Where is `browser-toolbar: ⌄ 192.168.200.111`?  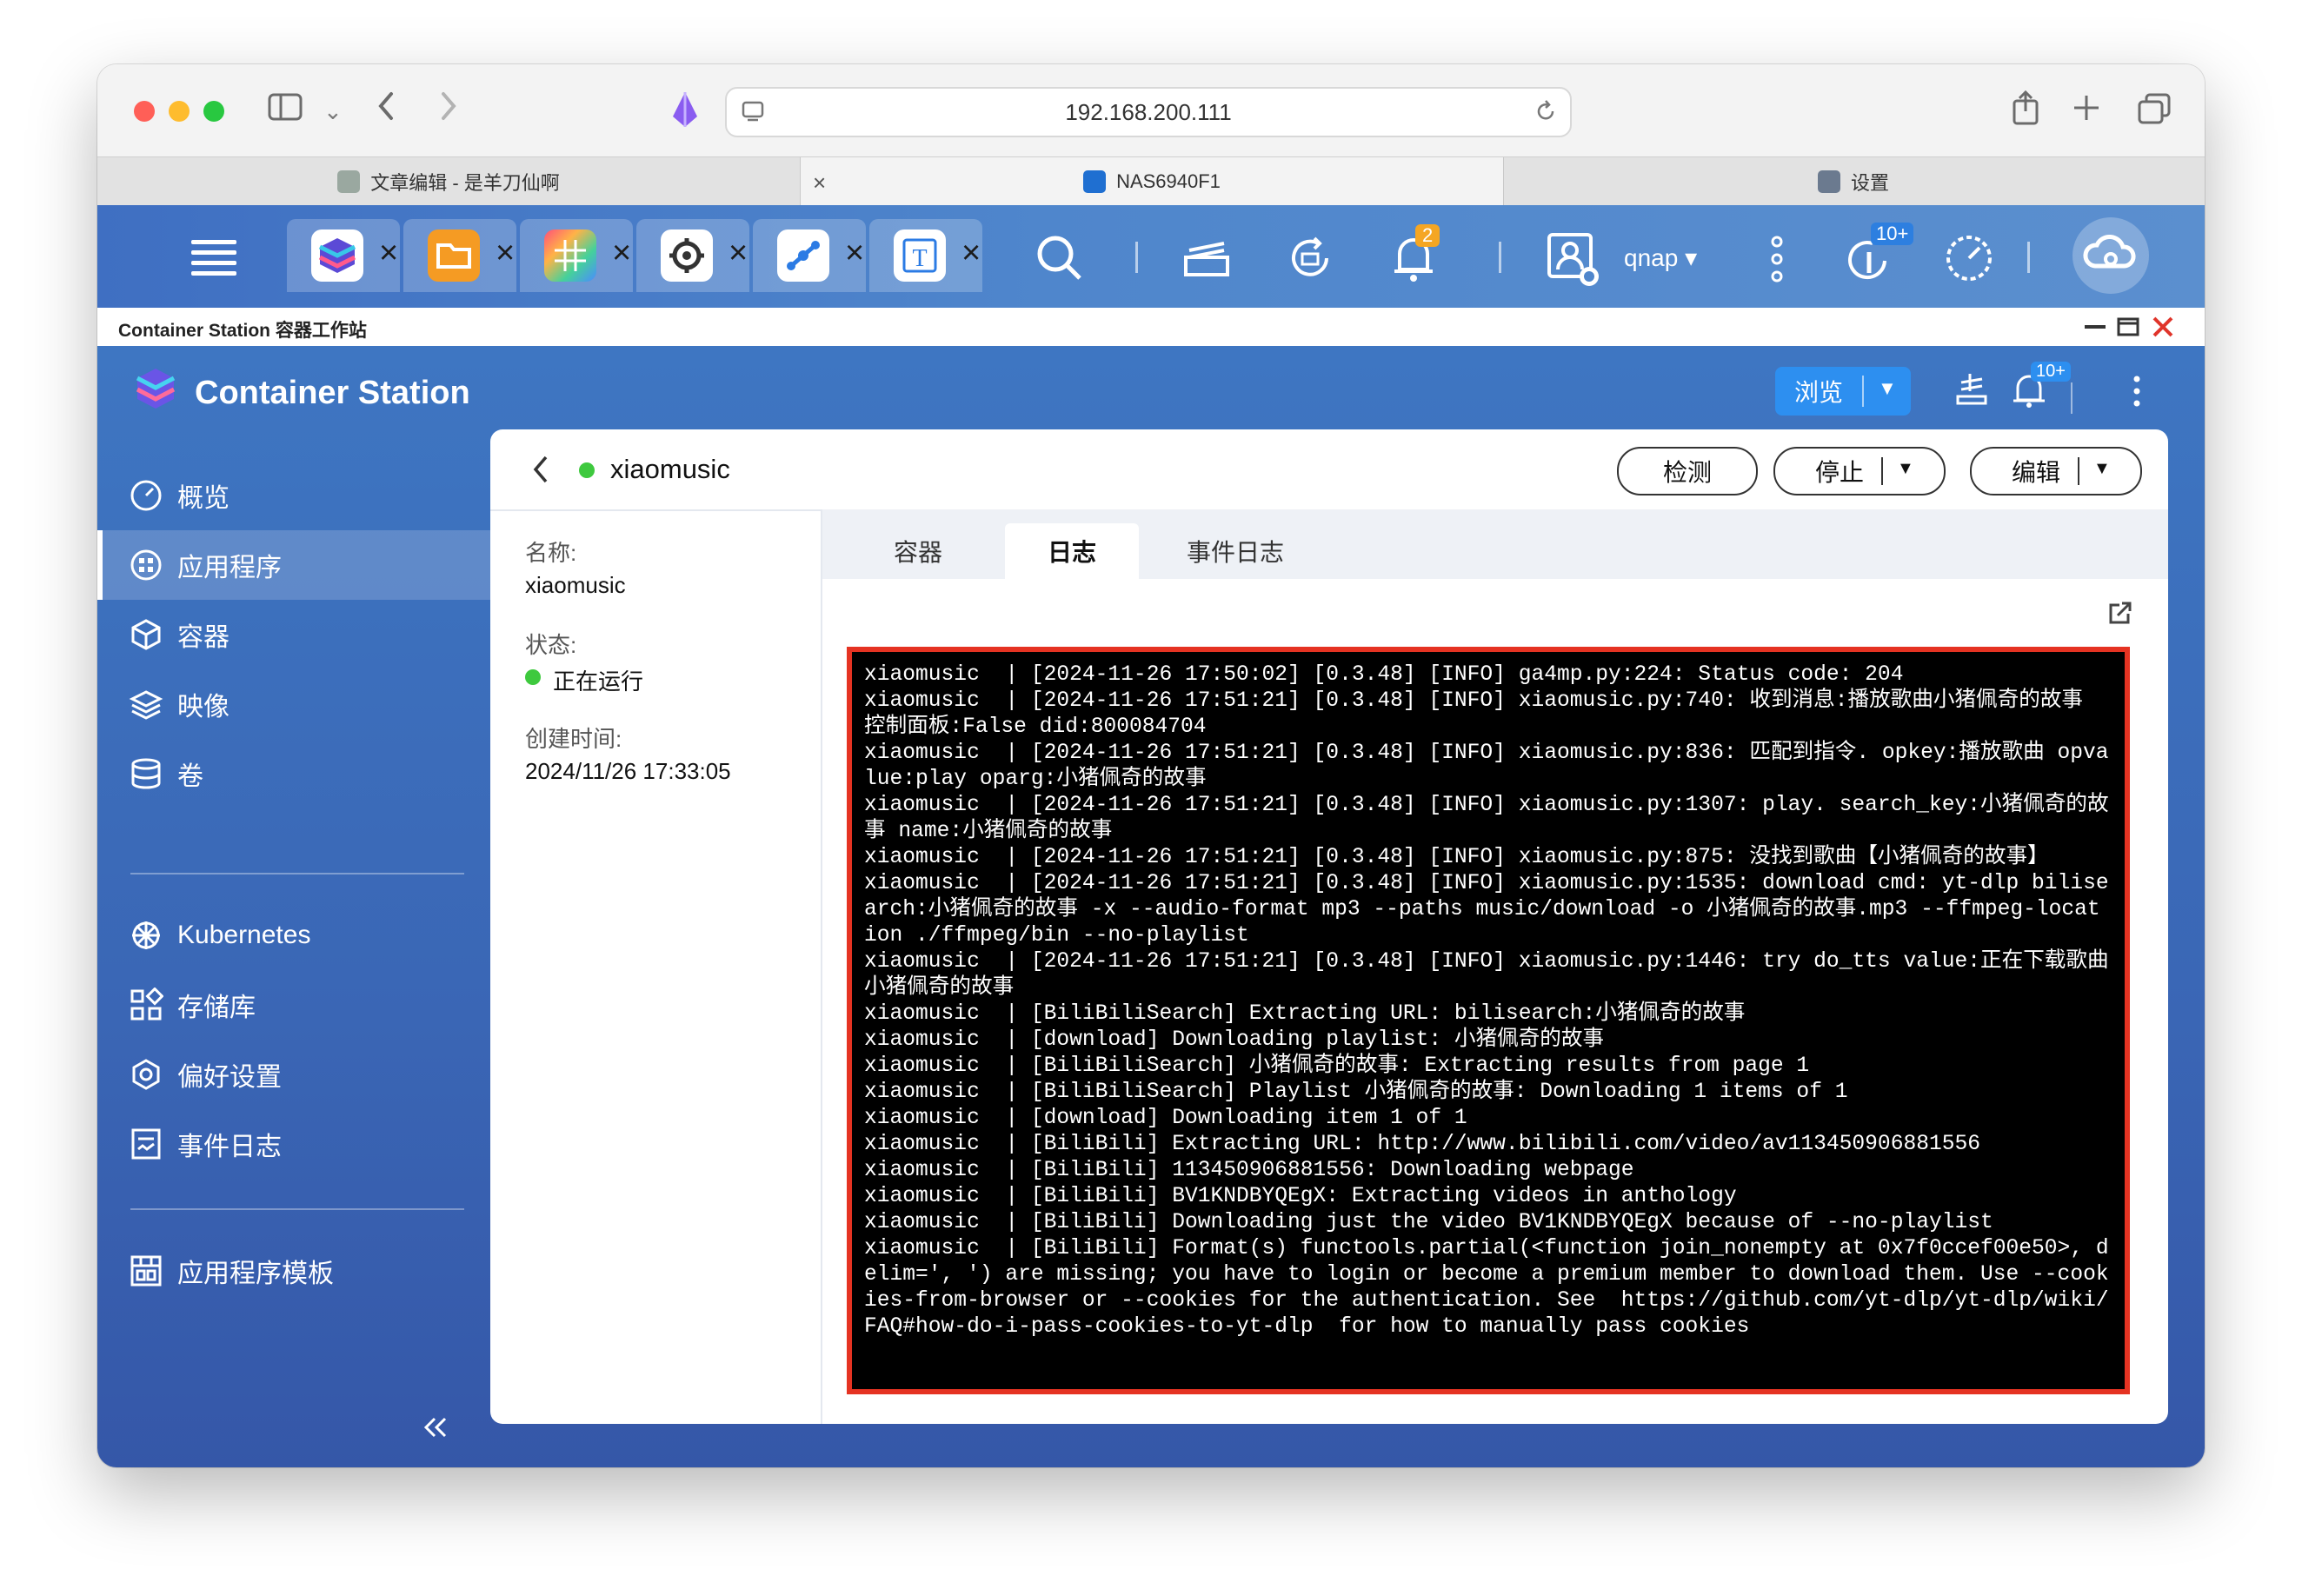 browser-toolbar: ⌄ 192.168.200.111 is located at coordinates (1151, 110).